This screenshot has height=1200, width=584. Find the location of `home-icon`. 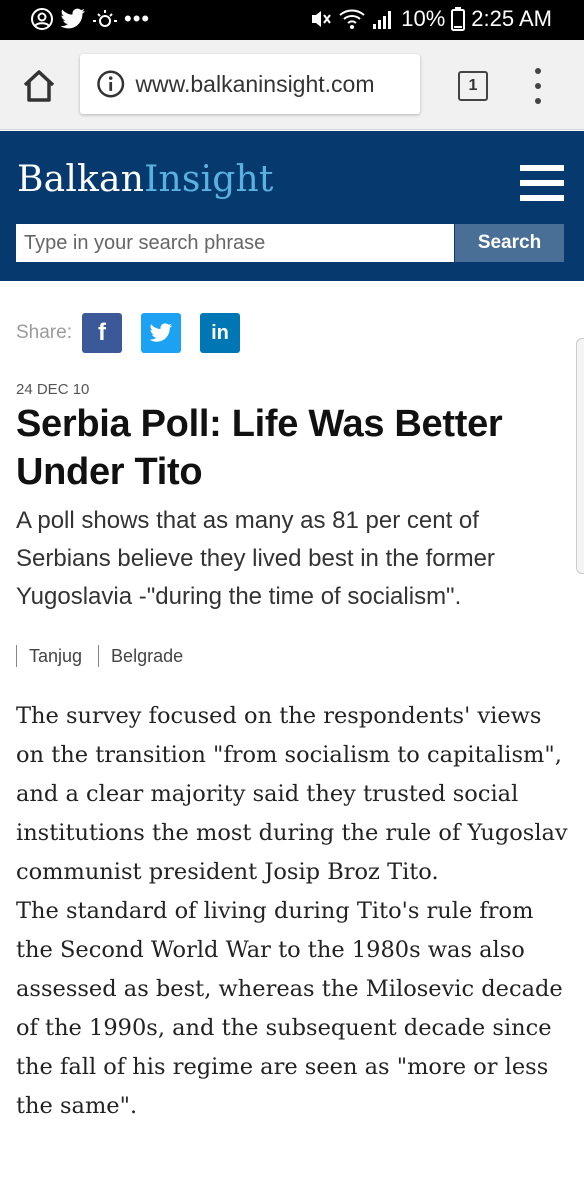

home-icon is located at coordinates (39, 86).